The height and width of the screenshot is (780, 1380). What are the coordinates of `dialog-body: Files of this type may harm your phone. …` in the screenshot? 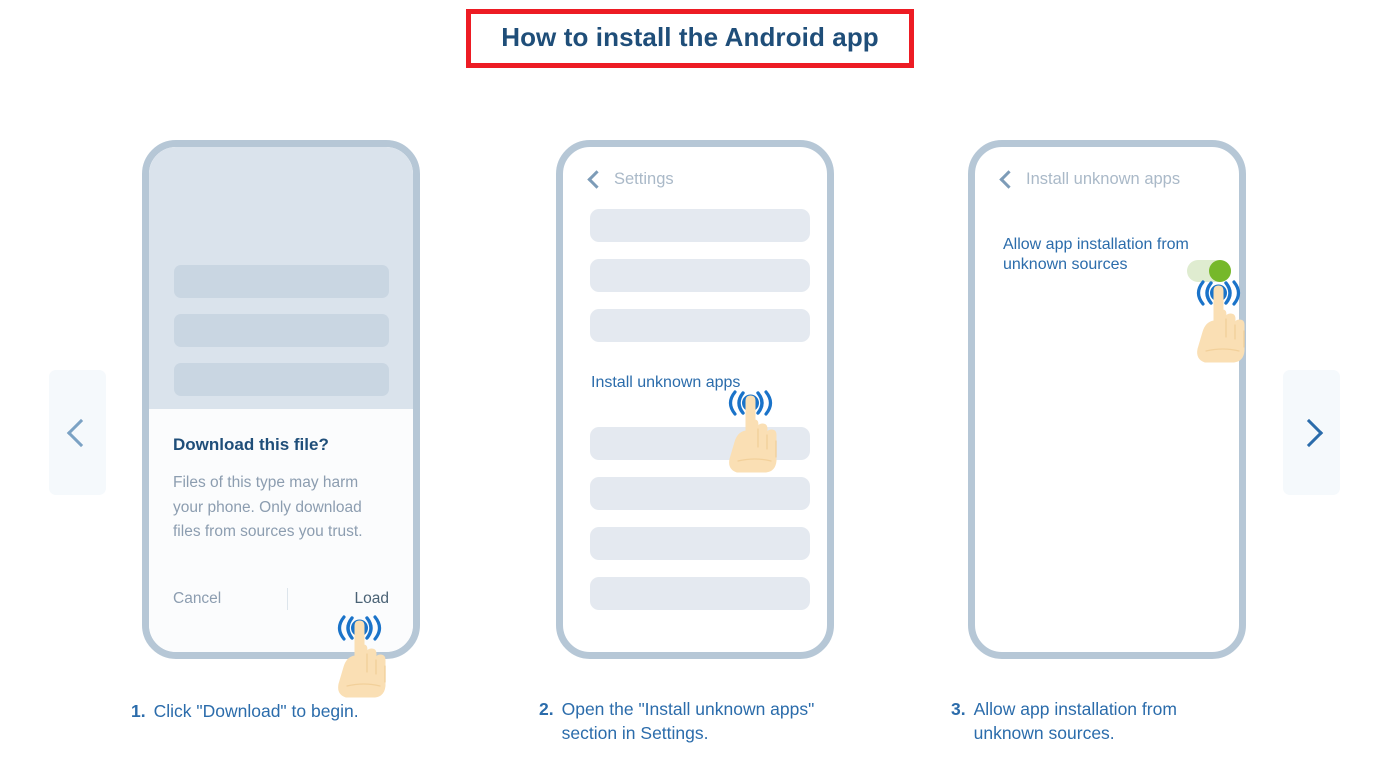 It's located at (268, 507).